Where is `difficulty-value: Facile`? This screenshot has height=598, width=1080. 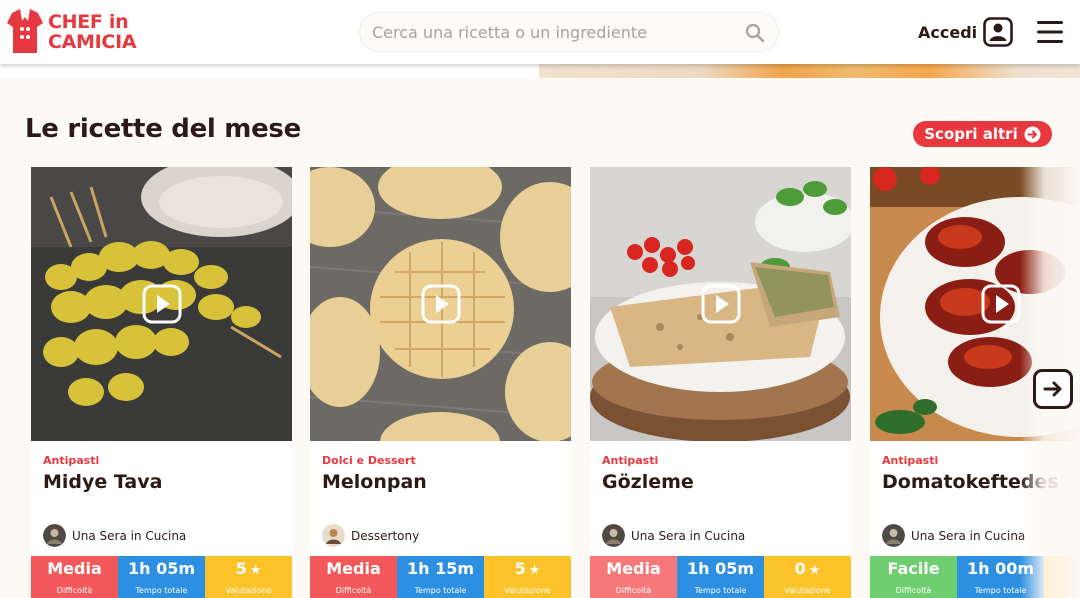
difficulty-value: Facile is located at coordinates (913, 568).